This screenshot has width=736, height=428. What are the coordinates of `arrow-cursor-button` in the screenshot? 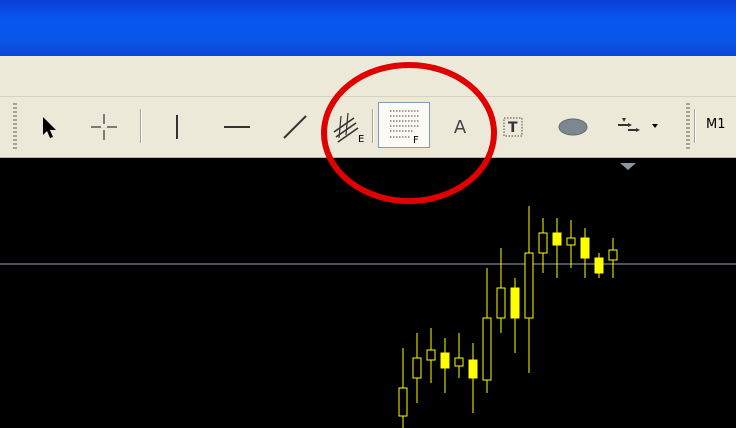 It's located at (50, 127).